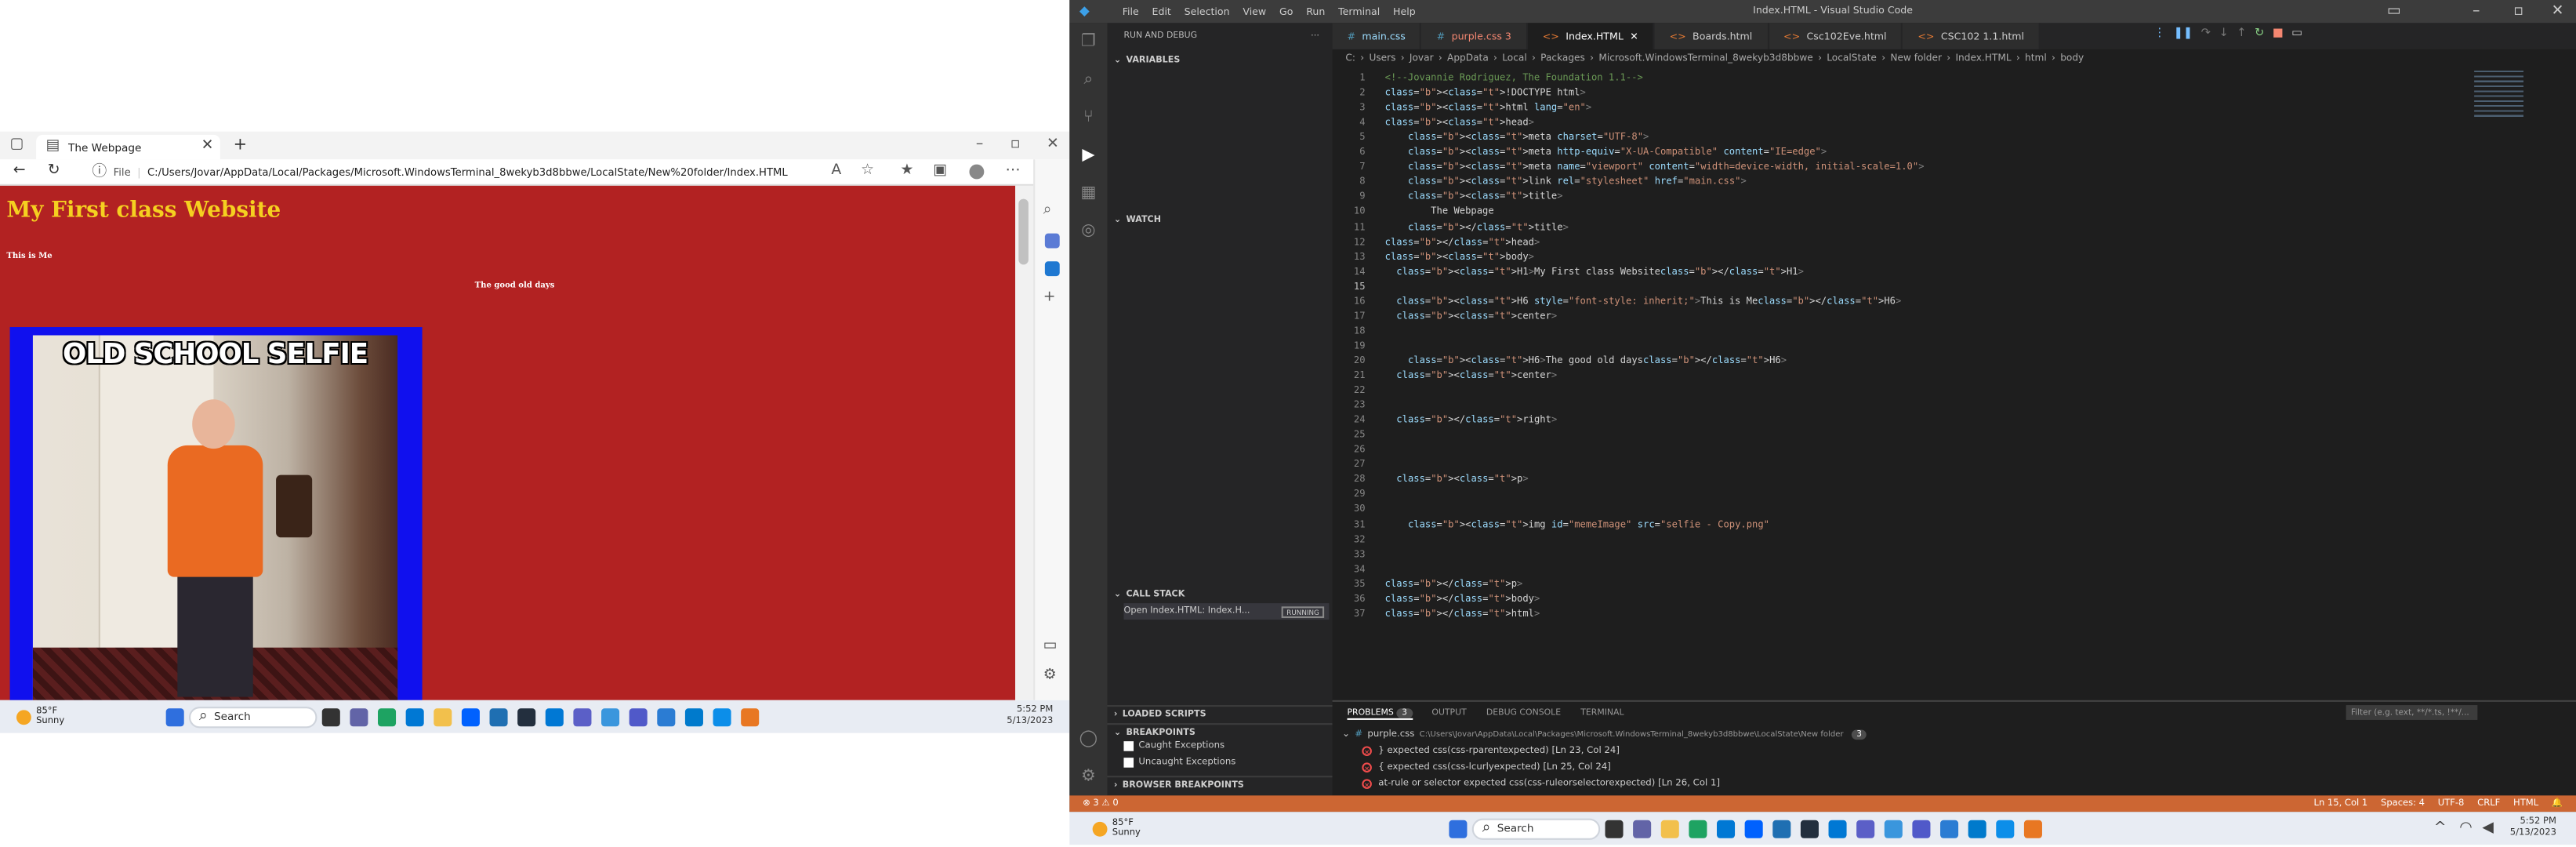 Image resolution: width=2576 pixels, height=847 pixels. Describe the element at coordinates (1468, 58) in the screenshot. I see `breadcrumb-item: AppData` at that location.